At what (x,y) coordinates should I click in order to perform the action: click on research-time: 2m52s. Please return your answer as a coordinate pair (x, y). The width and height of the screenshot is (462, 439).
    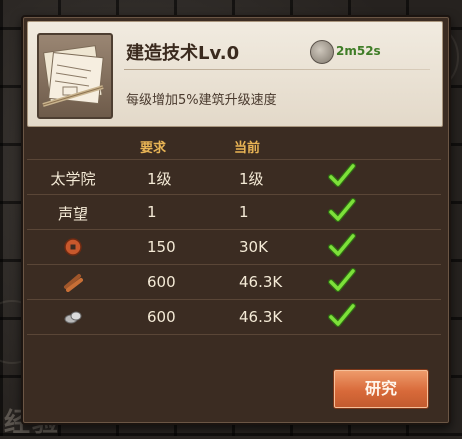
    Looking at the image, I should click on (358, 51).